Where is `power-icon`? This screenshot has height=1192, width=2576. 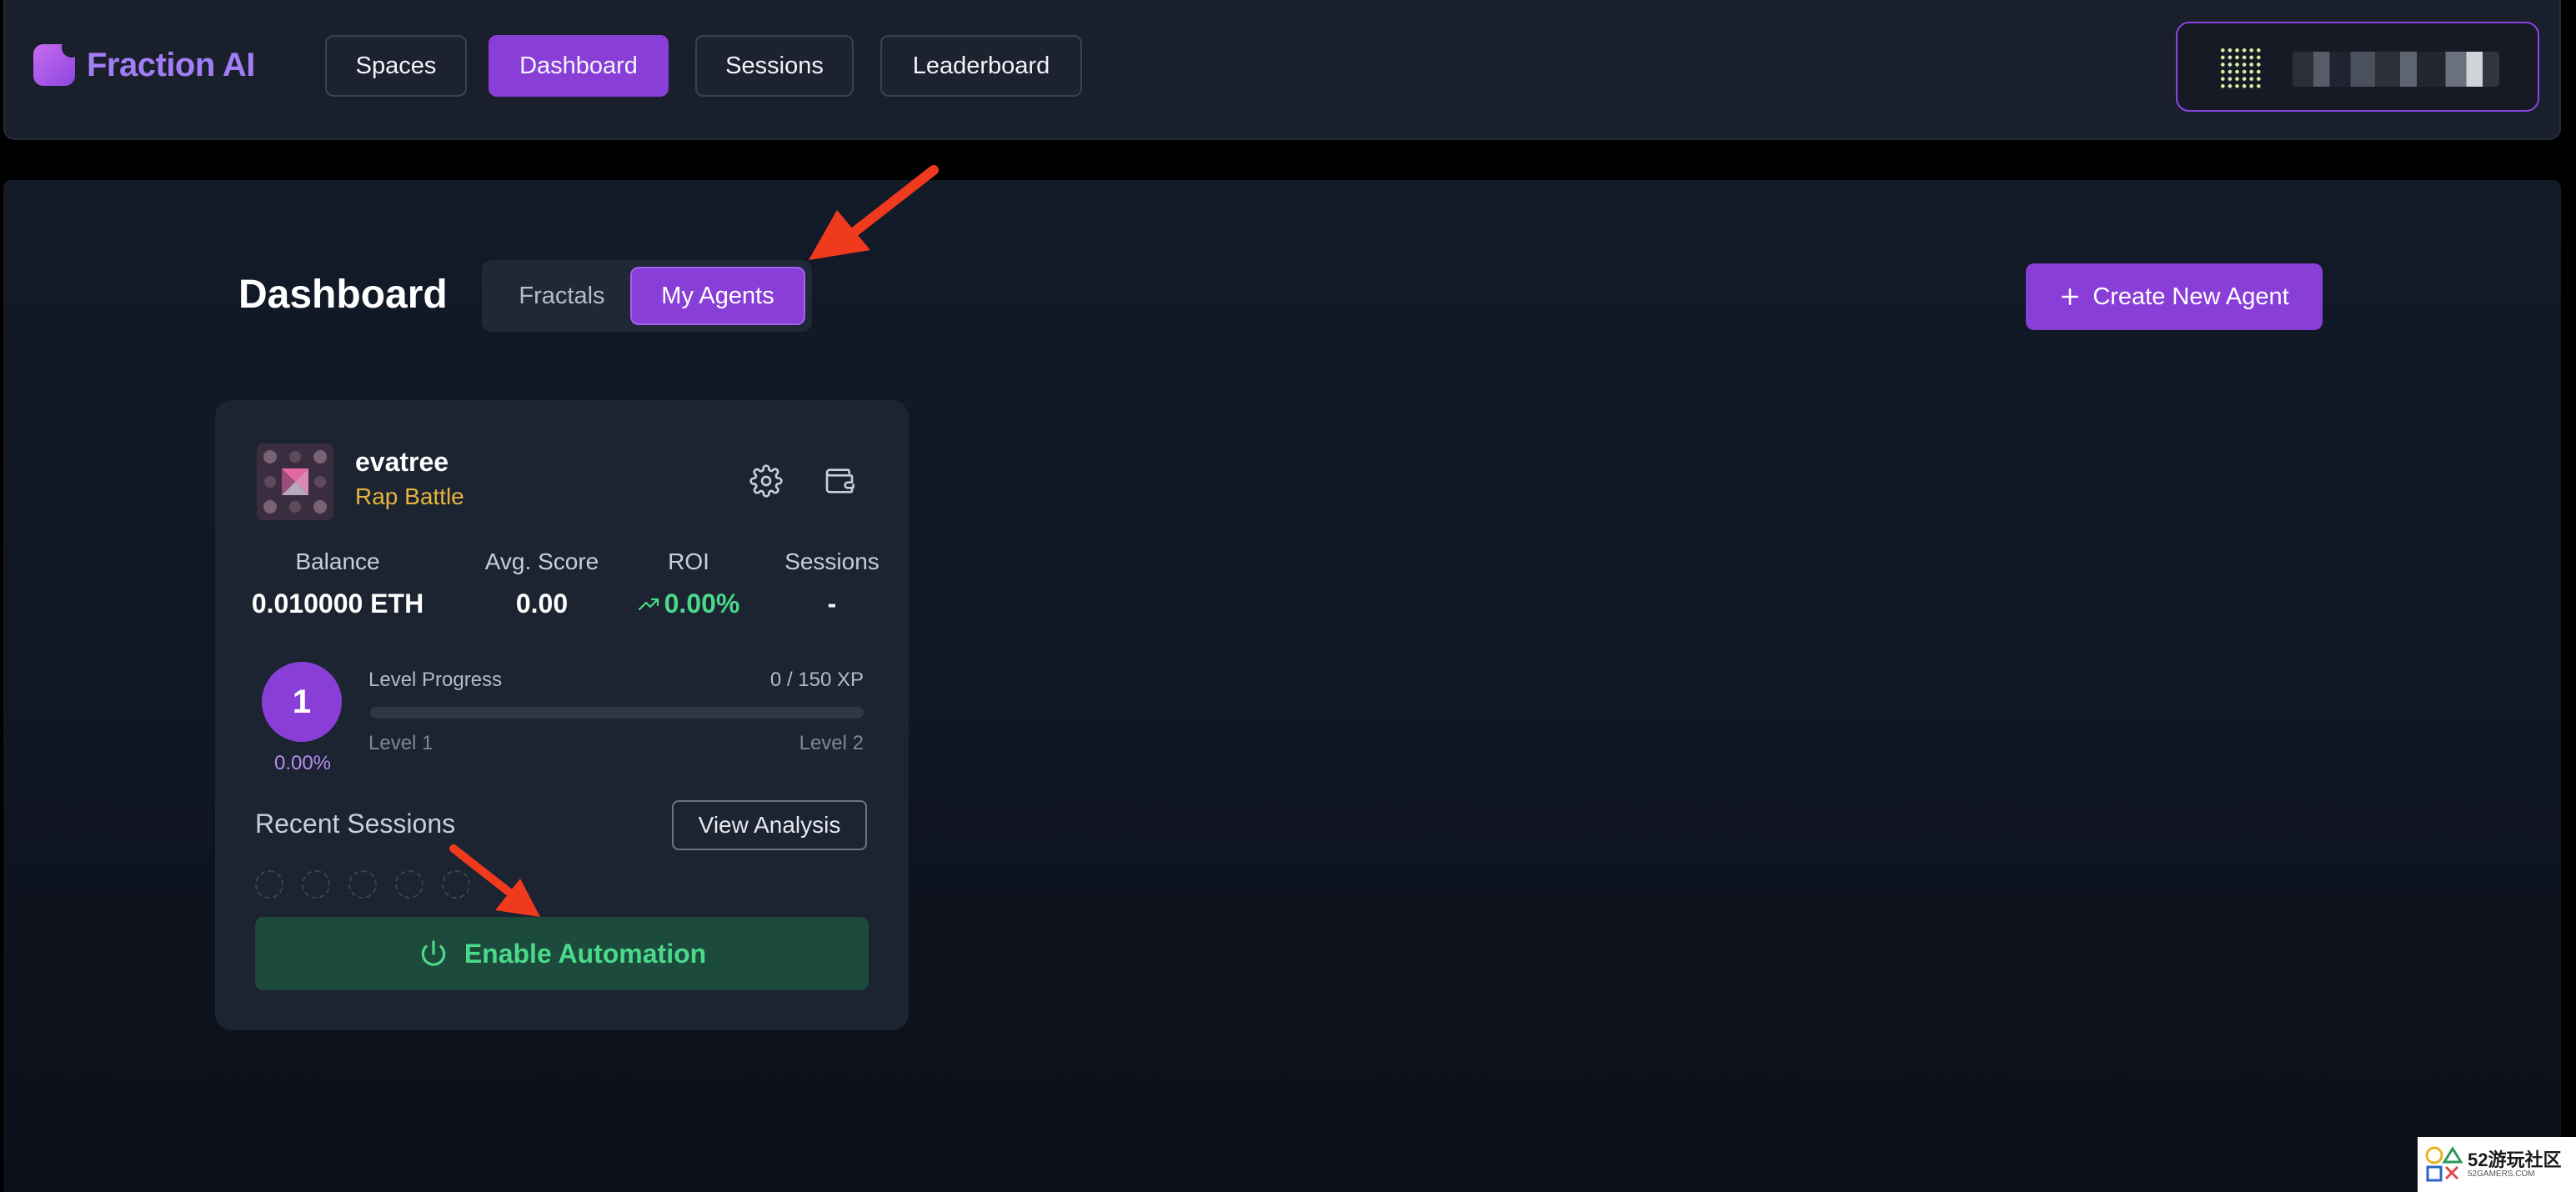
power-icon is located at coordinates (433, 953).